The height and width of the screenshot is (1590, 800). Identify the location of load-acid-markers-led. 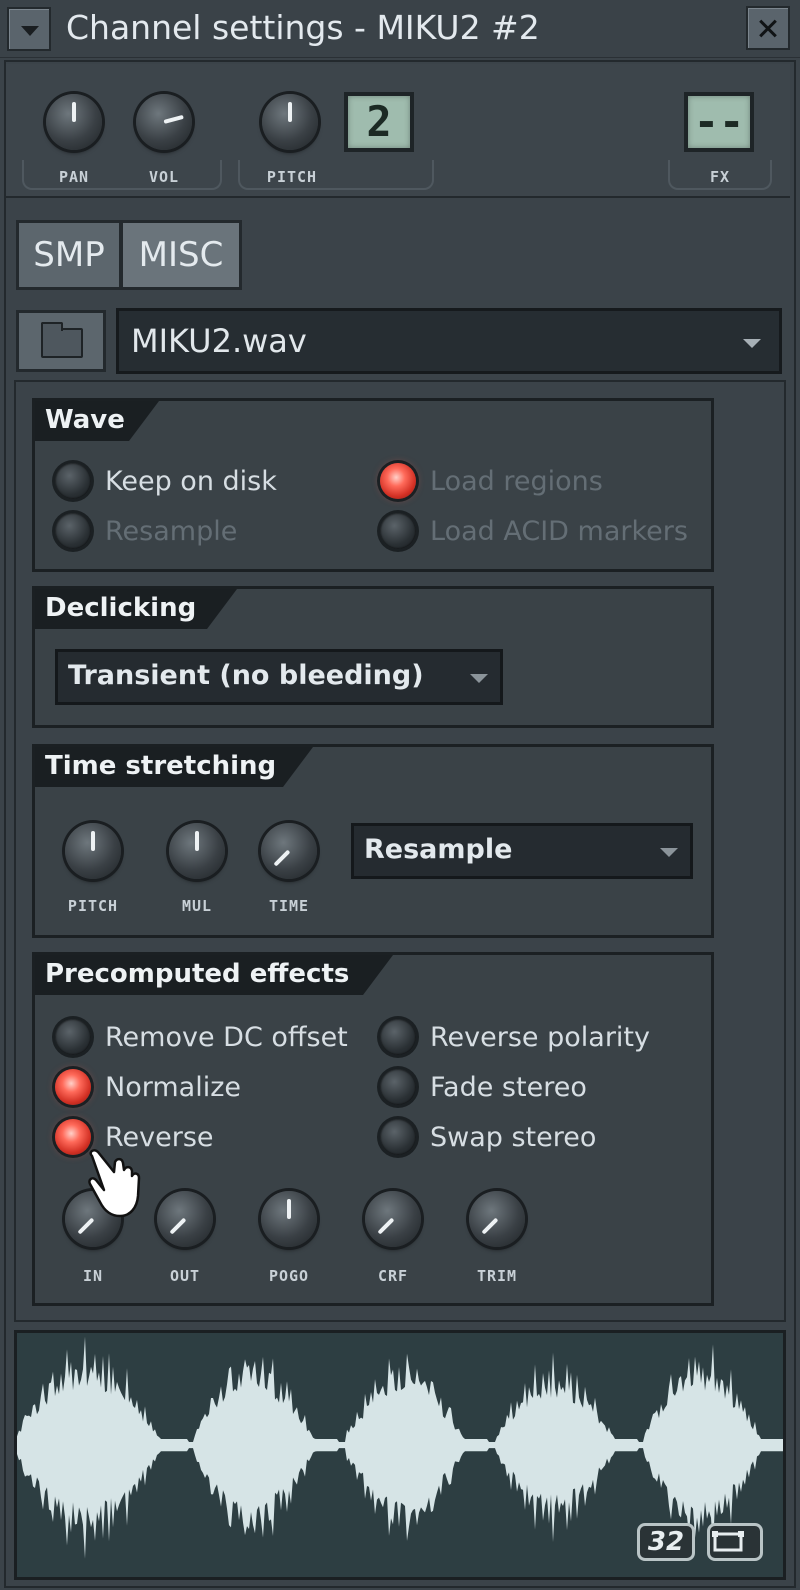
(398, 531).